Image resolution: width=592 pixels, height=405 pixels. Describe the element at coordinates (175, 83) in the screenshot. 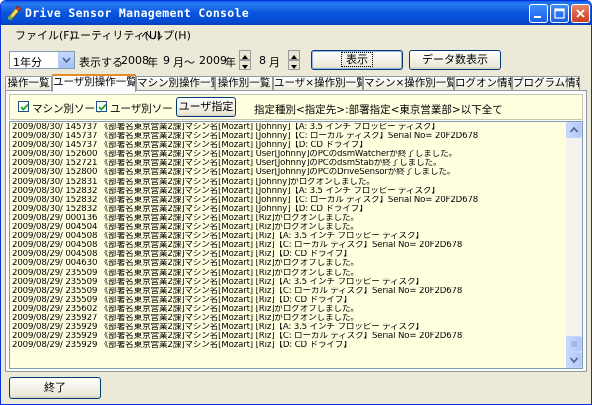

I see `tab-machine-operation-list: マシン別操作一覧` at that location.